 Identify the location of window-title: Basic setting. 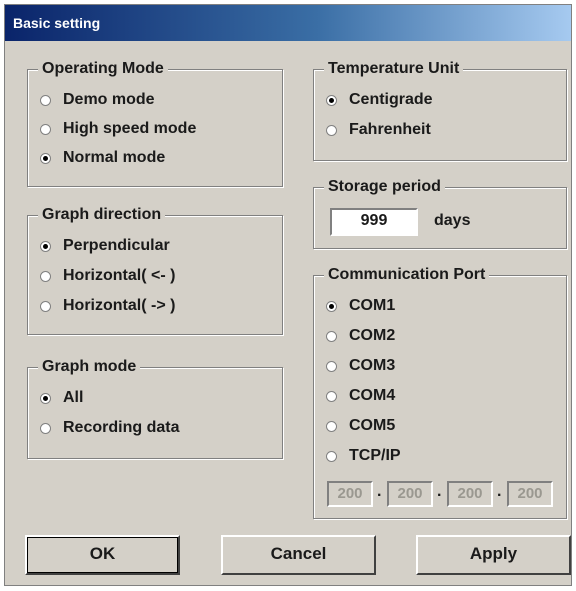
(288, 23).